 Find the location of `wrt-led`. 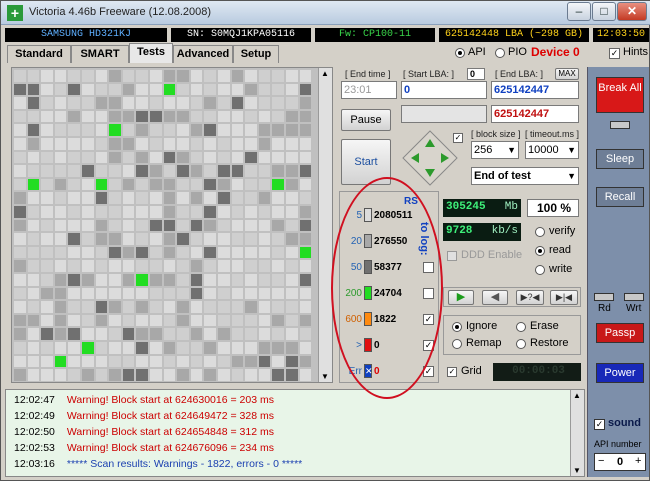

wrt-led is located at coordinates (634, 297).